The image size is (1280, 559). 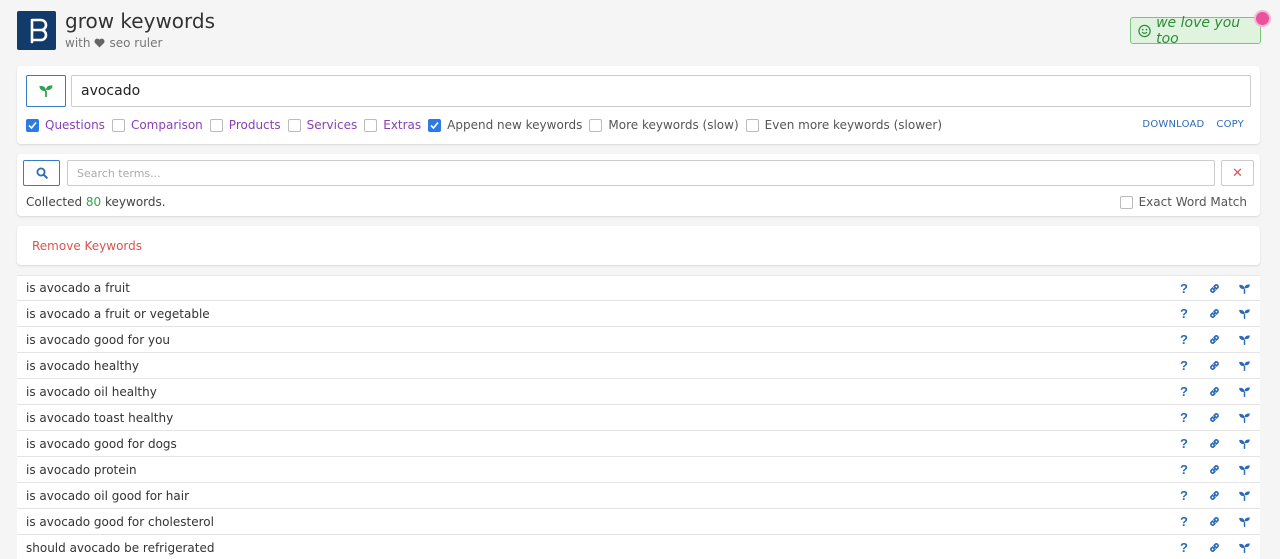 What do you see at coordinates (87, 246) in the screenshot?
I see `remove-keywords-link: Remove Keywords` at bounding box center [87, 246].